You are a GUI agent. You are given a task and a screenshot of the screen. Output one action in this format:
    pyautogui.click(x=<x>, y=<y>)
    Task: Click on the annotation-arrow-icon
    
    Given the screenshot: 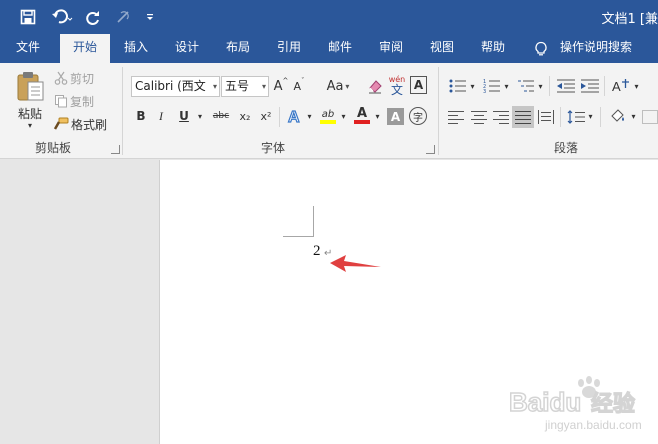 What is the action you would take?
    pyautogui.click(x=355, y=263)
    